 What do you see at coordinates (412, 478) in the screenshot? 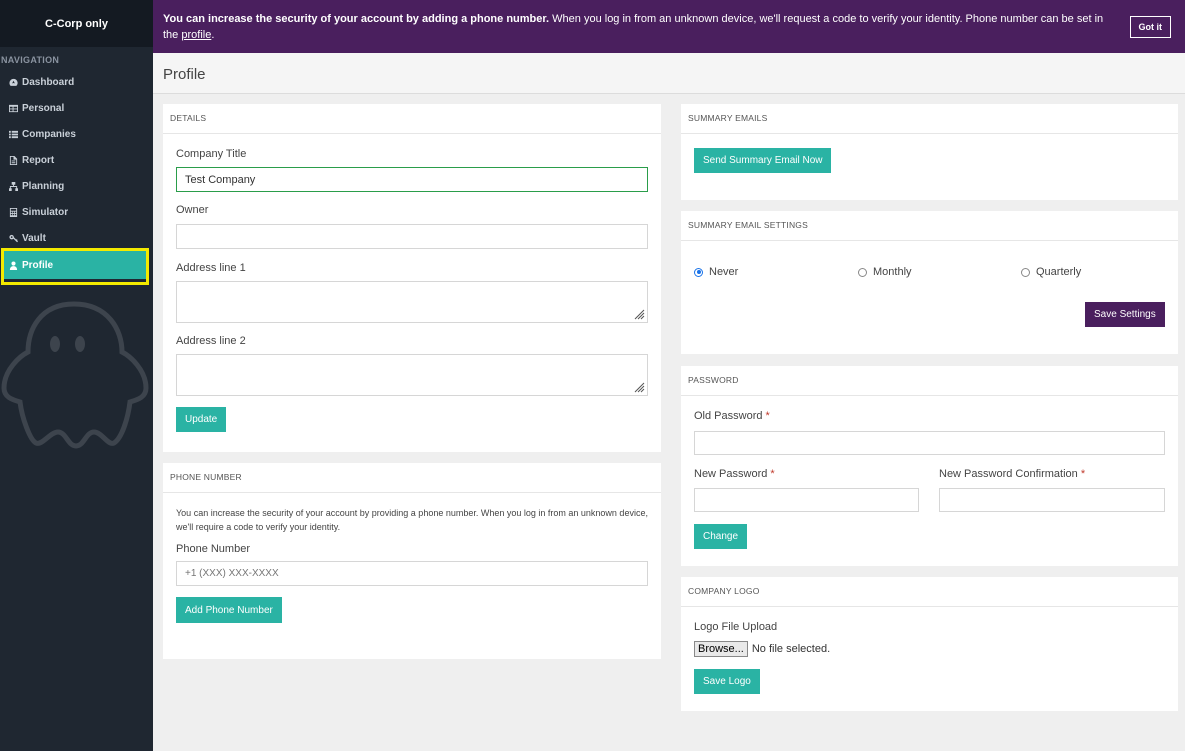
I see `phone-heading: PHONE NUMBER` at bounding box center [412, 478].